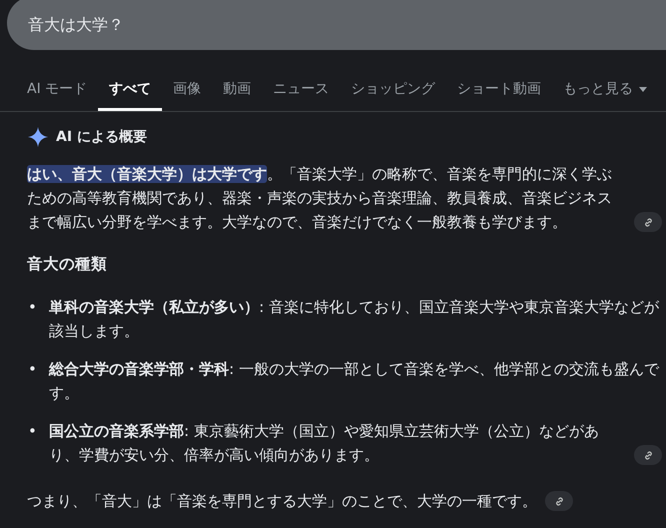 The width and height of the screenshot is (666, 528). What do you see at coordinates (354, 319) in the screenshot?
I see `list-item-text: 単科の音楽大学（私立が多い）: 音楽に特化しており、国立音楽大学や東京音楽大学などが該当します。` at bounding box center [354, 319].